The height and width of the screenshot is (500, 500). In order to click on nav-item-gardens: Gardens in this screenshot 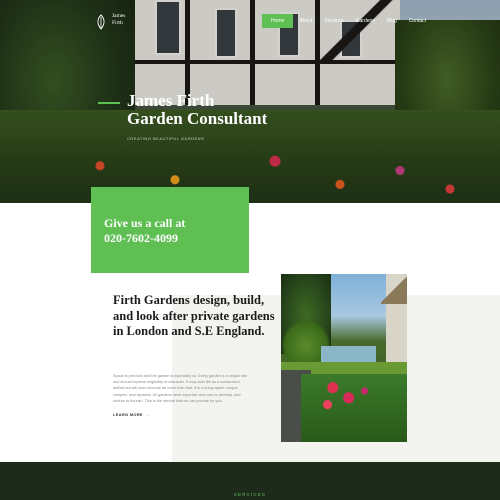, I will do `click(365, 21)`.